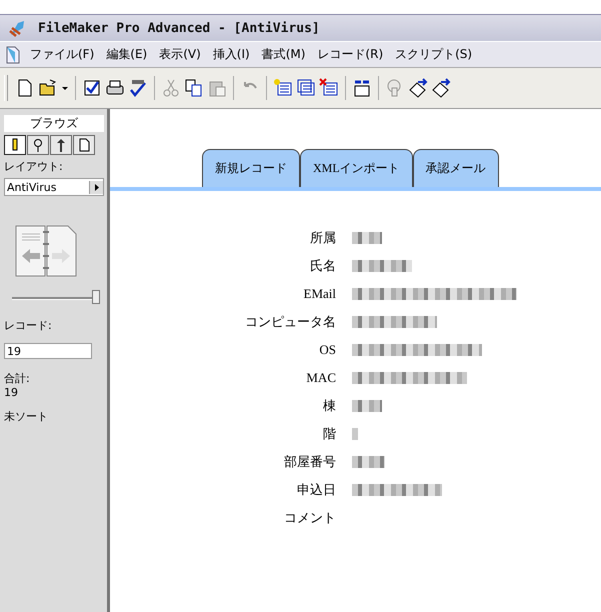  Describe the element at coordinates (28, 325) in the screenshot. I see `record-label: レコード:` at that location.